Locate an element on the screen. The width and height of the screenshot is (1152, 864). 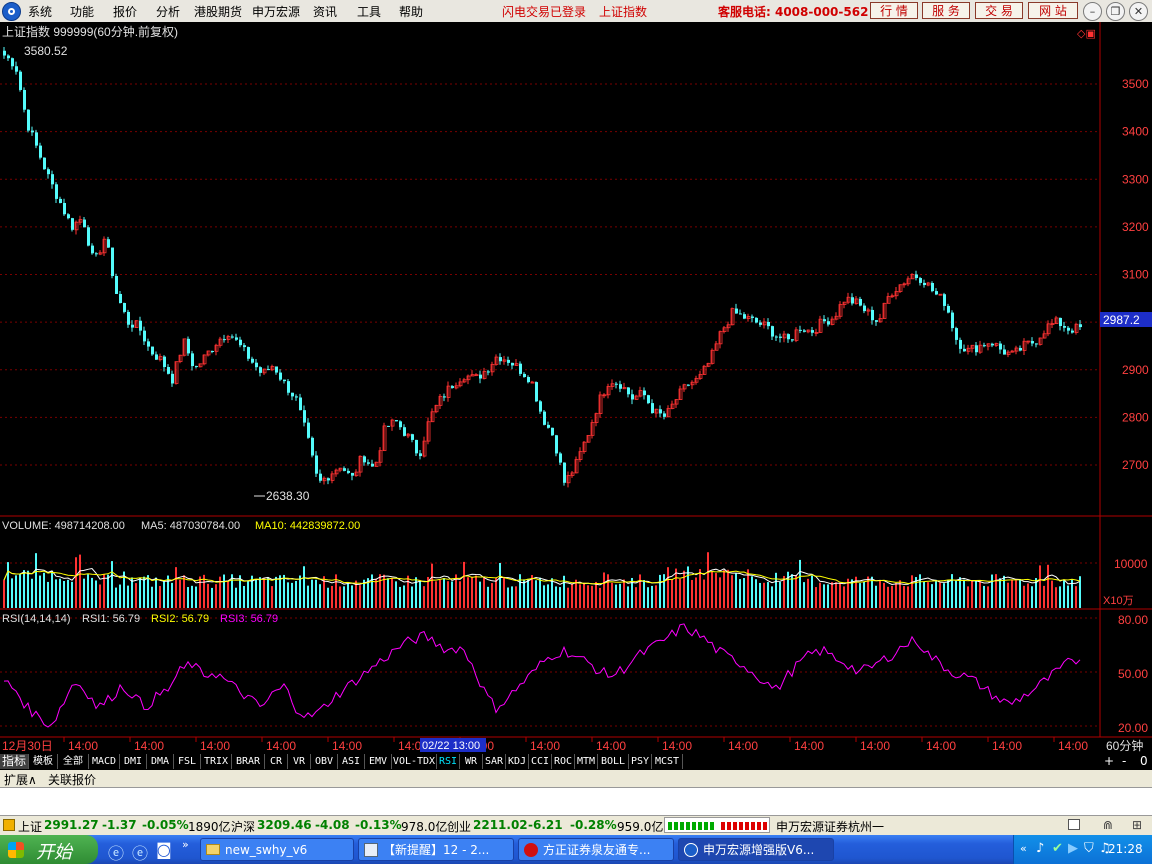
related-quotes-tab: 关联报价 is located at coordinates (72, 779).